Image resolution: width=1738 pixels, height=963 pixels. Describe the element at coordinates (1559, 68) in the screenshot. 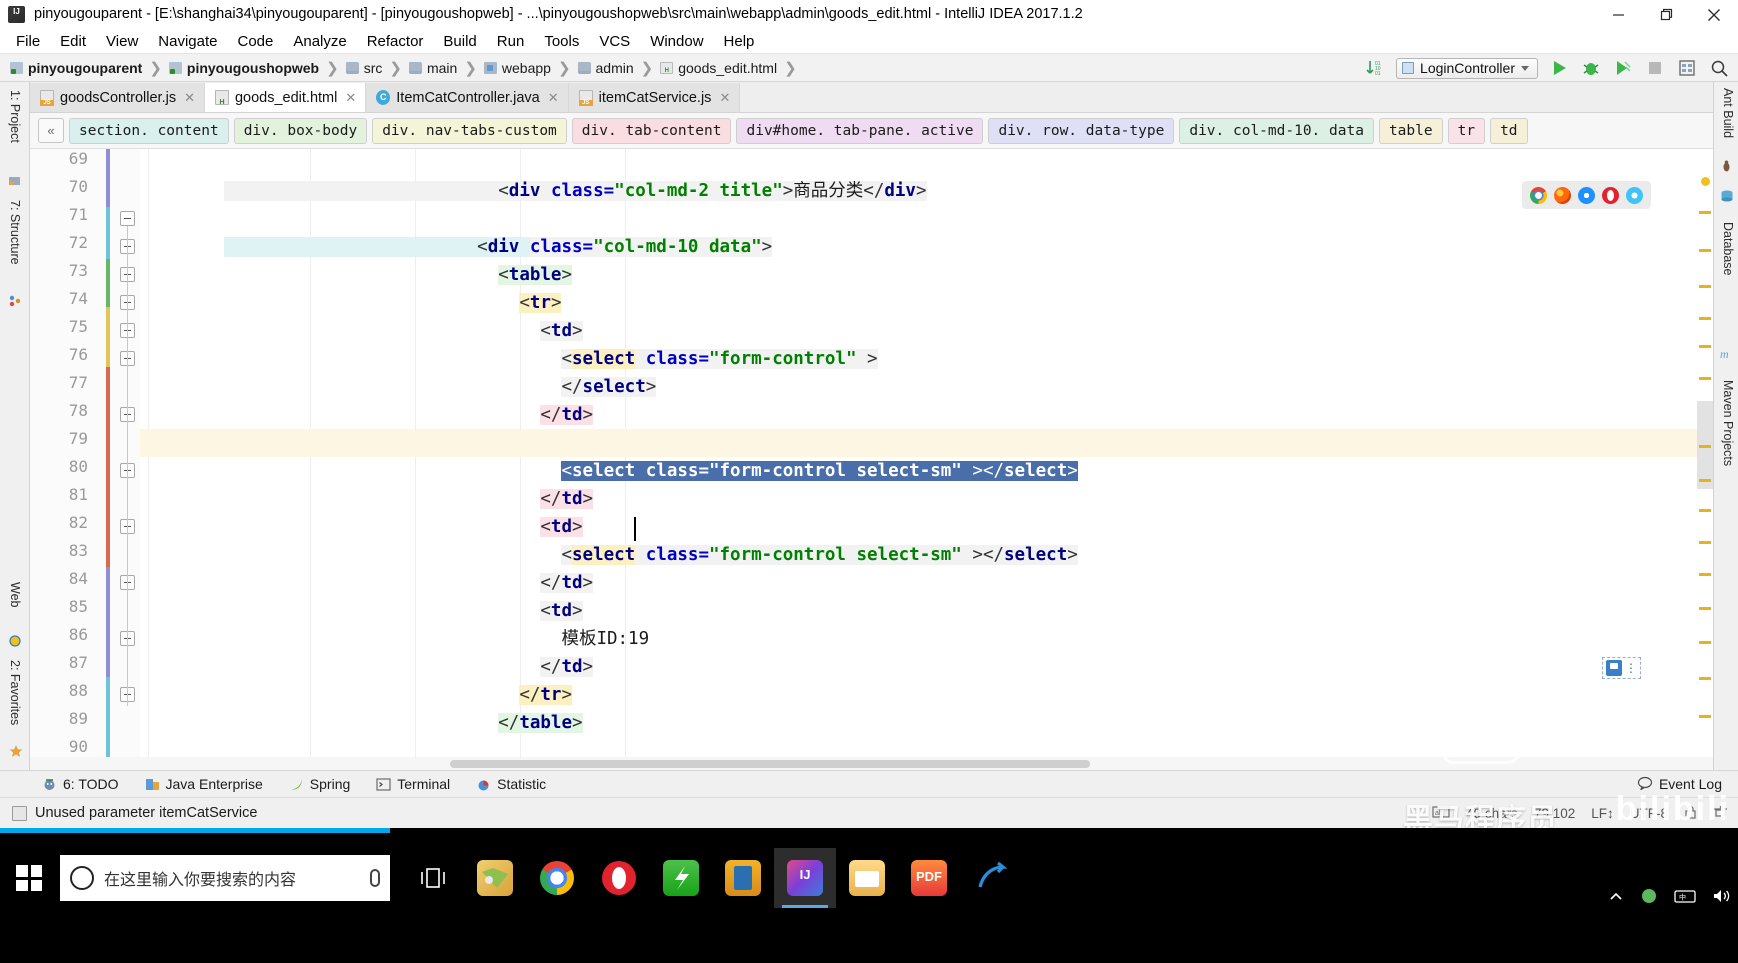

I see `run-icon` at that location.